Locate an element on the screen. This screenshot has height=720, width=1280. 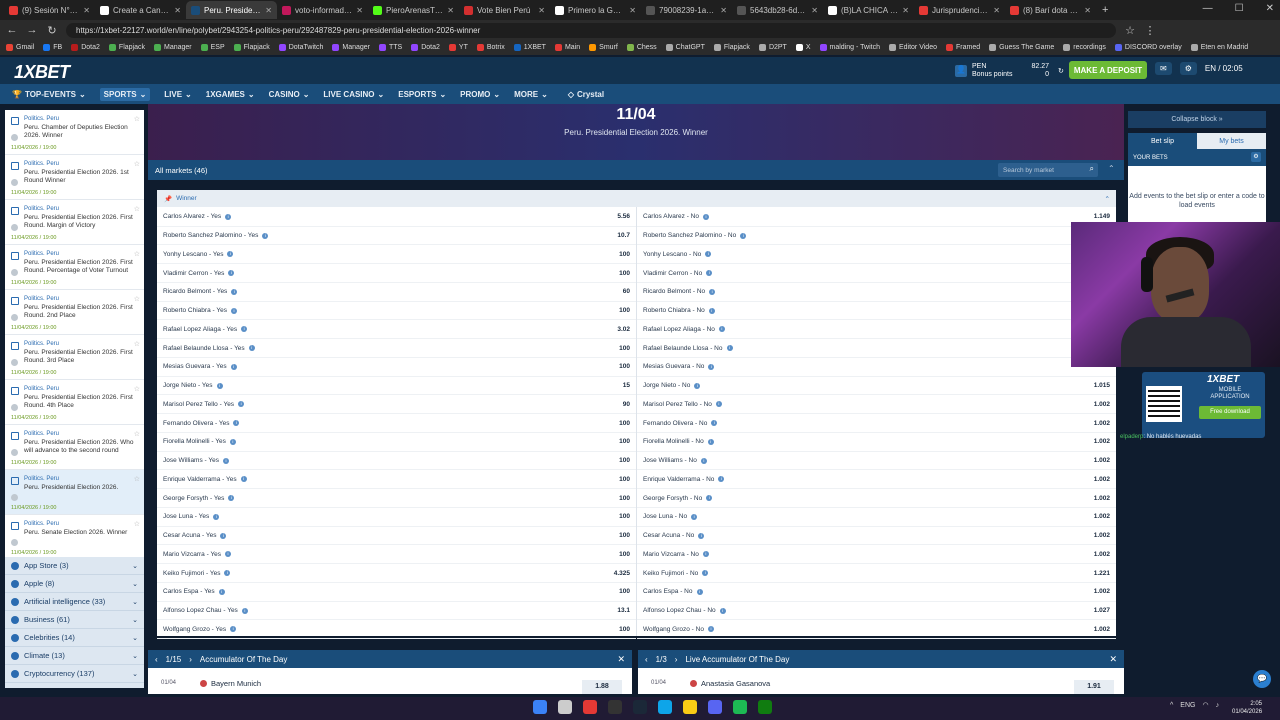
browser-tab: Primero la Gente (Perú) ✕ is located at coordinates (595, 10).